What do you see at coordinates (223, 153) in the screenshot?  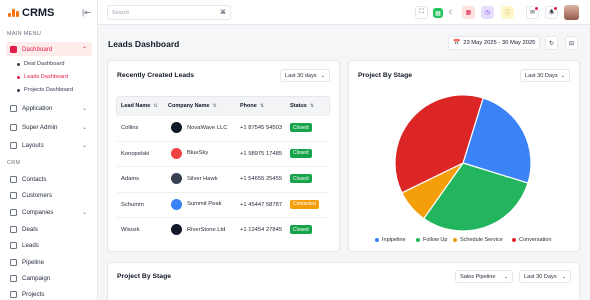 I see `table-row: Konopelski BlueSky +1 98975 17485 Closed` at bounding box center [223, 153].